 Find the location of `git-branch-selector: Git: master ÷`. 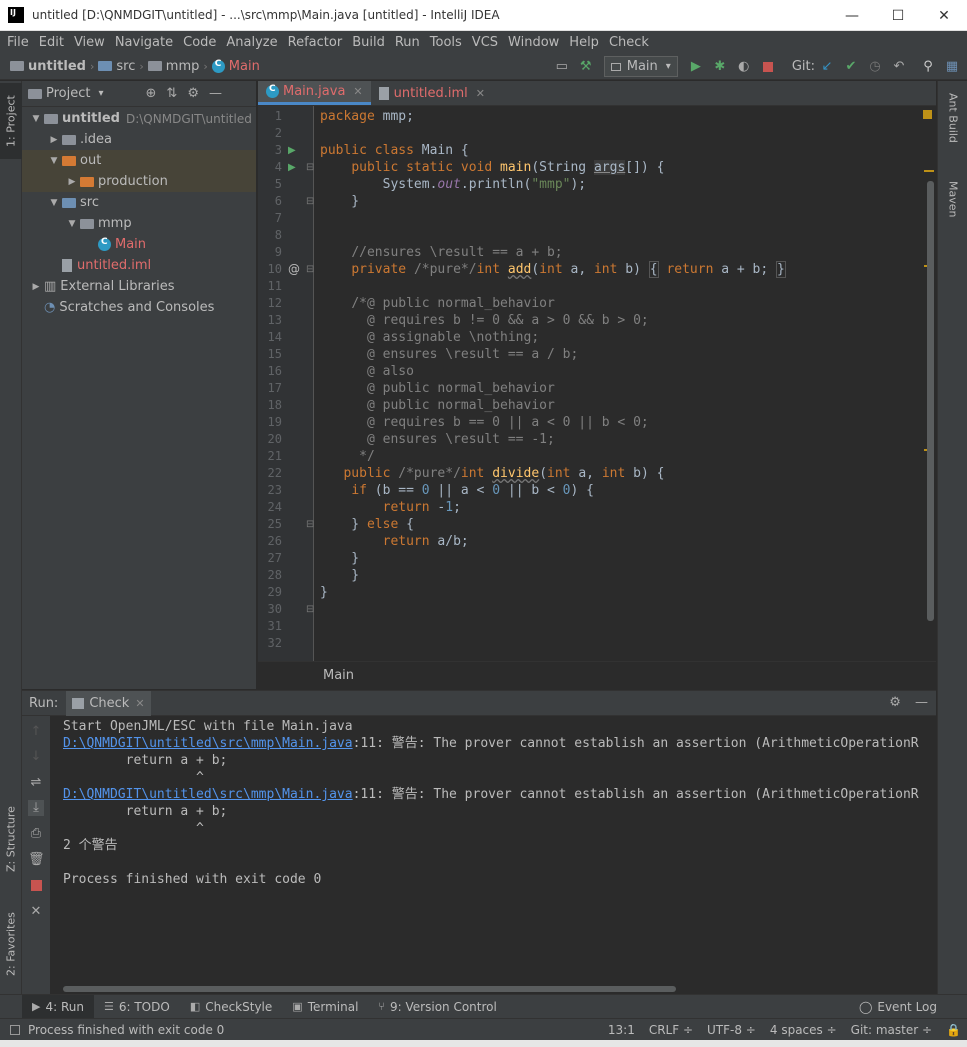

git-branch-selector: Git: master ÷ is located at coordinates (891, 1030).